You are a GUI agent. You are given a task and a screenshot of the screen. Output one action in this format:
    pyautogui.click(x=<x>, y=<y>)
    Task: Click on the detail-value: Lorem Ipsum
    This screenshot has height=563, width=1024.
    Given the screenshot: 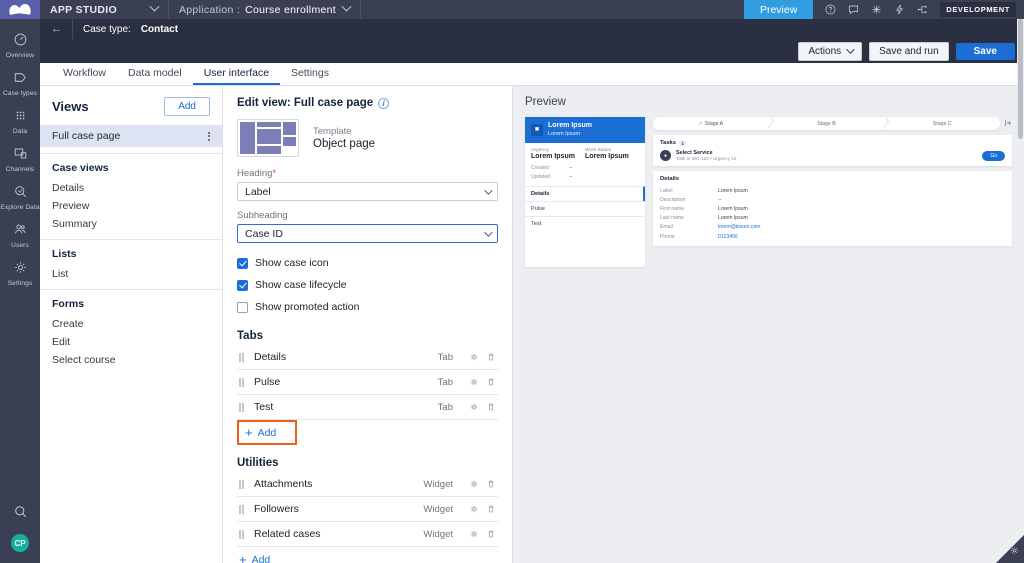 What is the action you would take?
    pyautogui.click(x=733, y=218)
    